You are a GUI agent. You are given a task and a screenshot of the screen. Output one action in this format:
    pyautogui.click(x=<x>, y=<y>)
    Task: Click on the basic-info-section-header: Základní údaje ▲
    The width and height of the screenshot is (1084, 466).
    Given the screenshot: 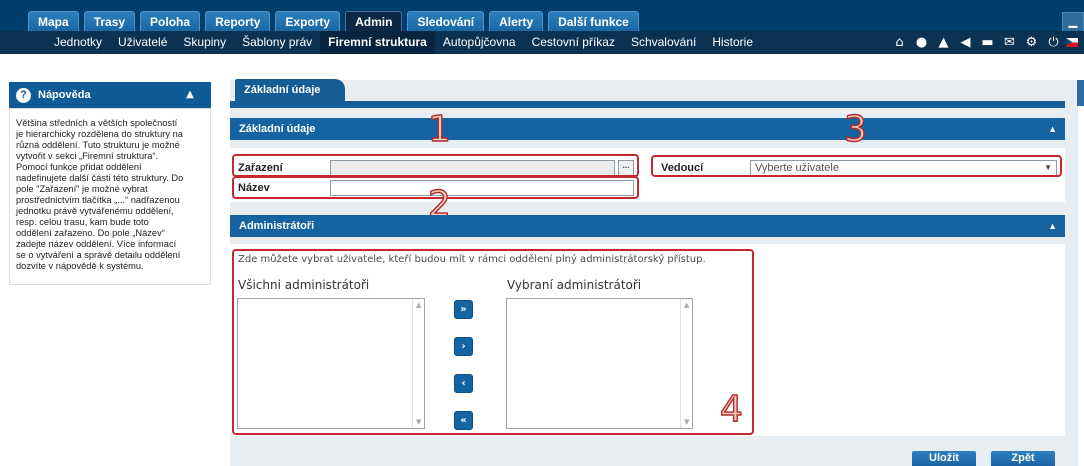 What is the action you would take?
    pyautogui.click(x=647, y=129)
    